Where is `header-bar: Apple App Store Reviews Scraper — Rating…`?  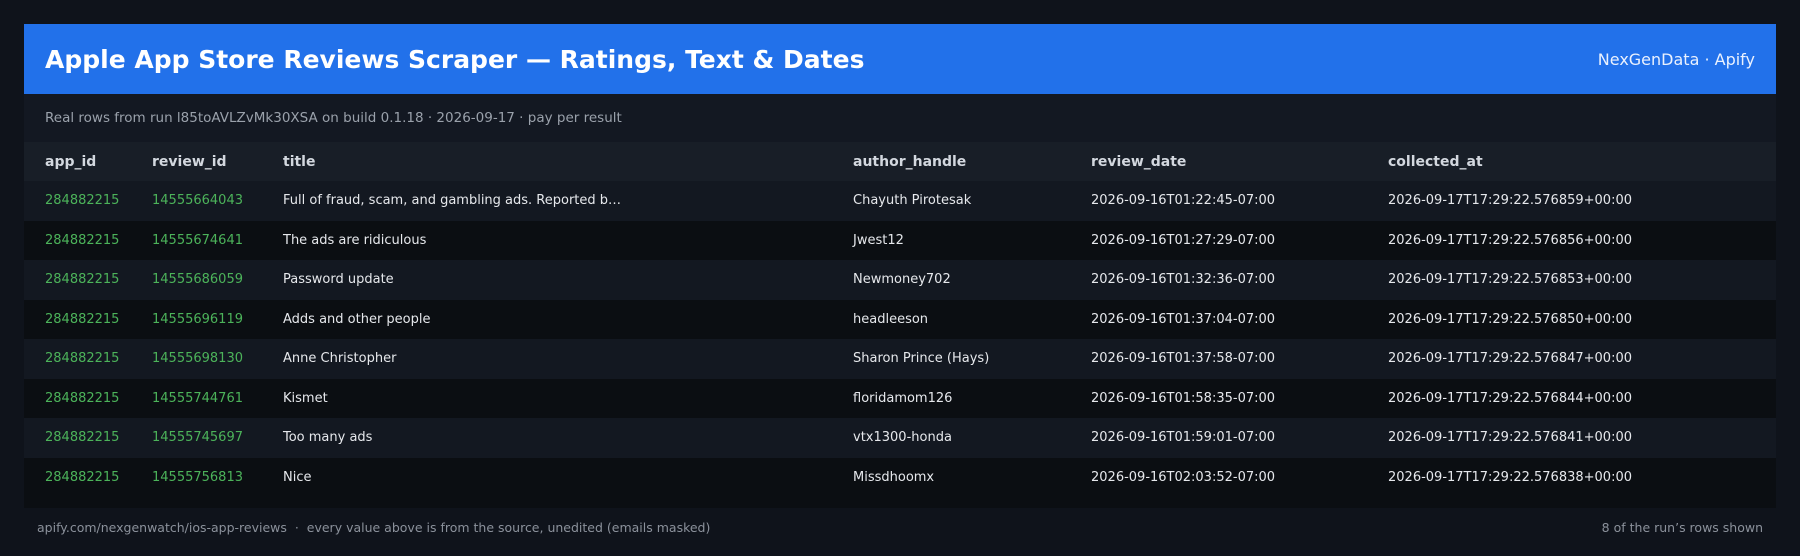 header-bar: Apple App Store Reviews Scraper — Rating… is located at coordinates (900, 59).